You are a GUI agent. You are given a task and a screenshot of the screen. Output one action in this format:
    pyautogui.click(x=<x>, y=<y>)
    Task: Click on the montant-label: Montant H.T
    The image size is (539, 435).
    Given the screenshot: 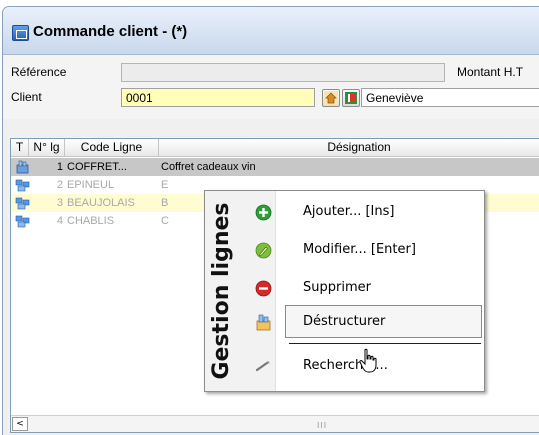 What is the action you would take?
    pyautogui.click(x=490, y=72)
    